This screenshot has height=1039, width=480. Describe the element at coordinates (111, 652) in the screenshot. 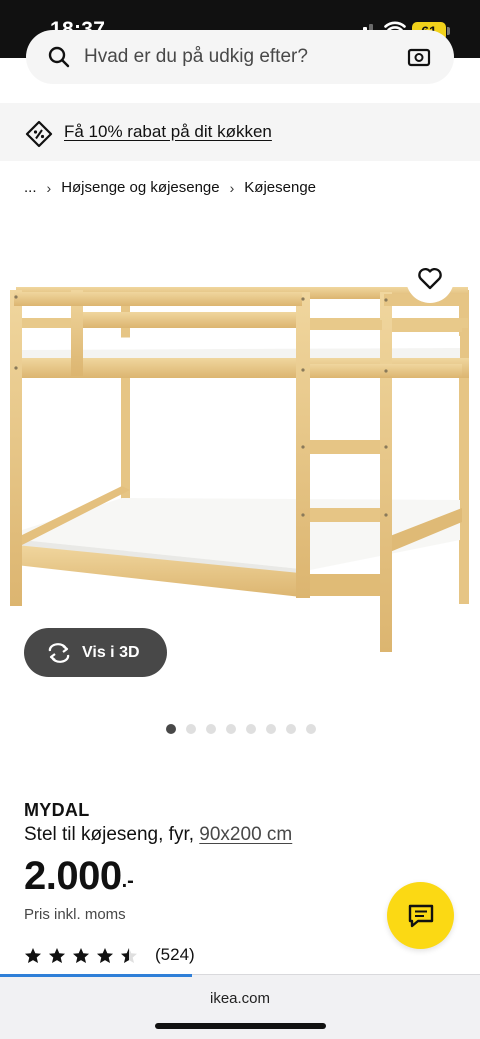

I see `view-3d-label: Vis i 3D` at that location.